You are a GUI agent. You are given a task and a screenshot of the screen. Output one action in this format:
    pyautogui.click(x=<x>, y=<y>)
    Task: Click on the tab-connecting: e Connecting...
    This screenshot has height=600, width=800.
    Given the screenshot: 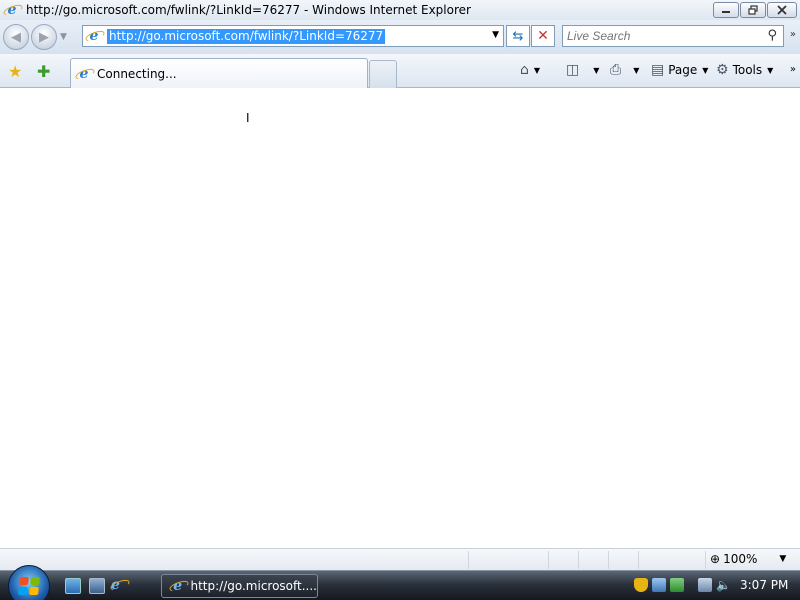 What is the action you would take?
    pyautogui.click(x=219, y=73)
    